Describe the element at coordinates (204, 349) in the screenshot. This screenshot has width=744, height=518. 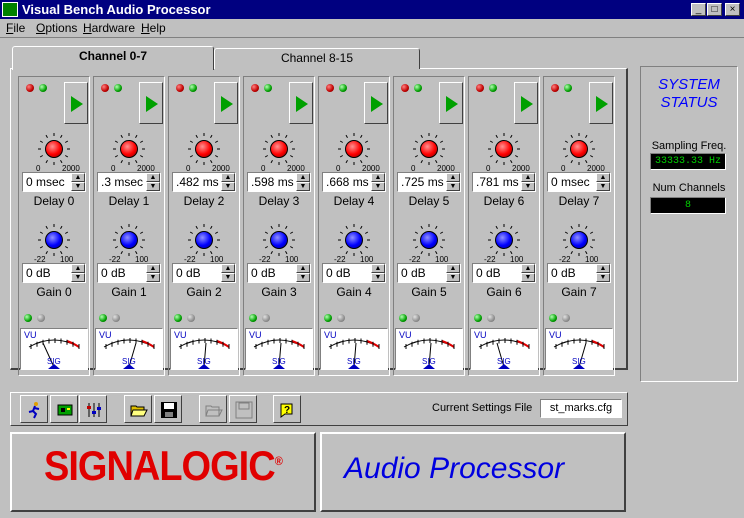
I see `vu-meter: VU SIG` at that location.